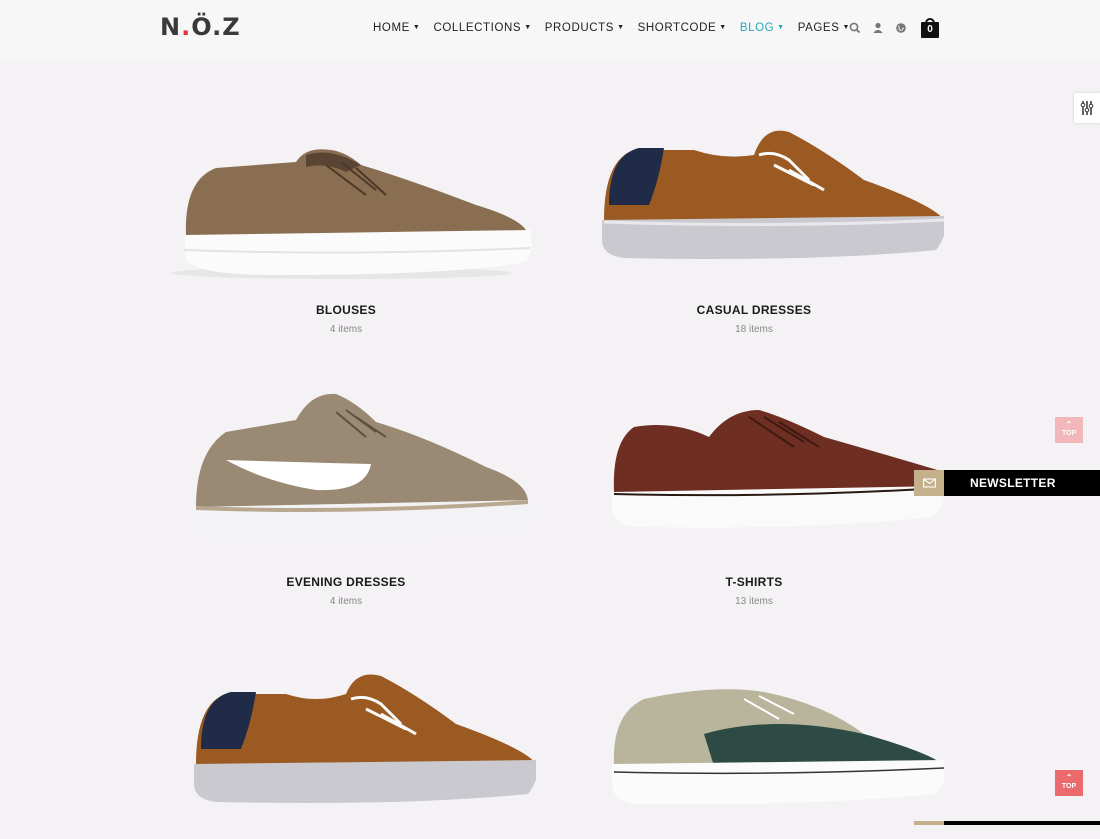 This screenshot has height=839, width=1100. What do you see at coordinates (346, 582) in the screenshot?
I see `collection-title: EVENING DRESSES` at bounding box center [346, 582].